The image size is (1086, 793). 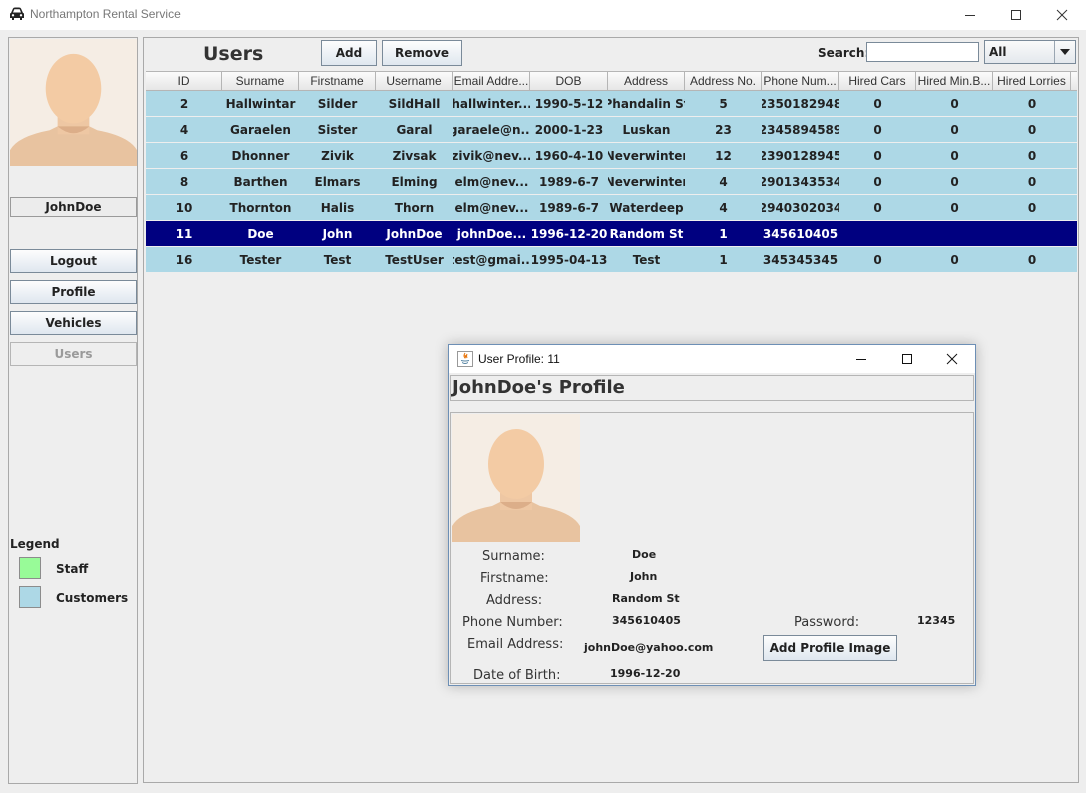 I want to click on search-input, so click(x=922, y=52).